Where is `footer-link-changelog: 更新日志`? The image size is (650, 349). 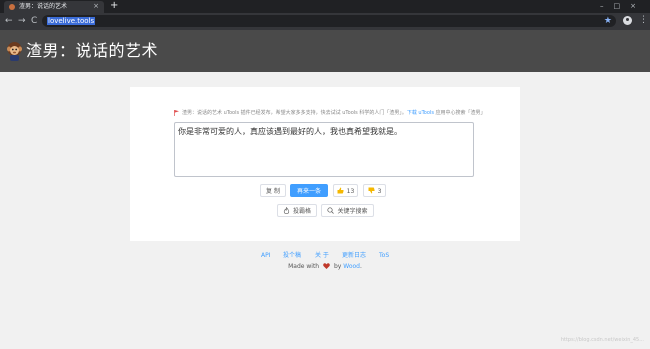 footer-link-changelog: 更新日志 is located at coordinates (354, 256).